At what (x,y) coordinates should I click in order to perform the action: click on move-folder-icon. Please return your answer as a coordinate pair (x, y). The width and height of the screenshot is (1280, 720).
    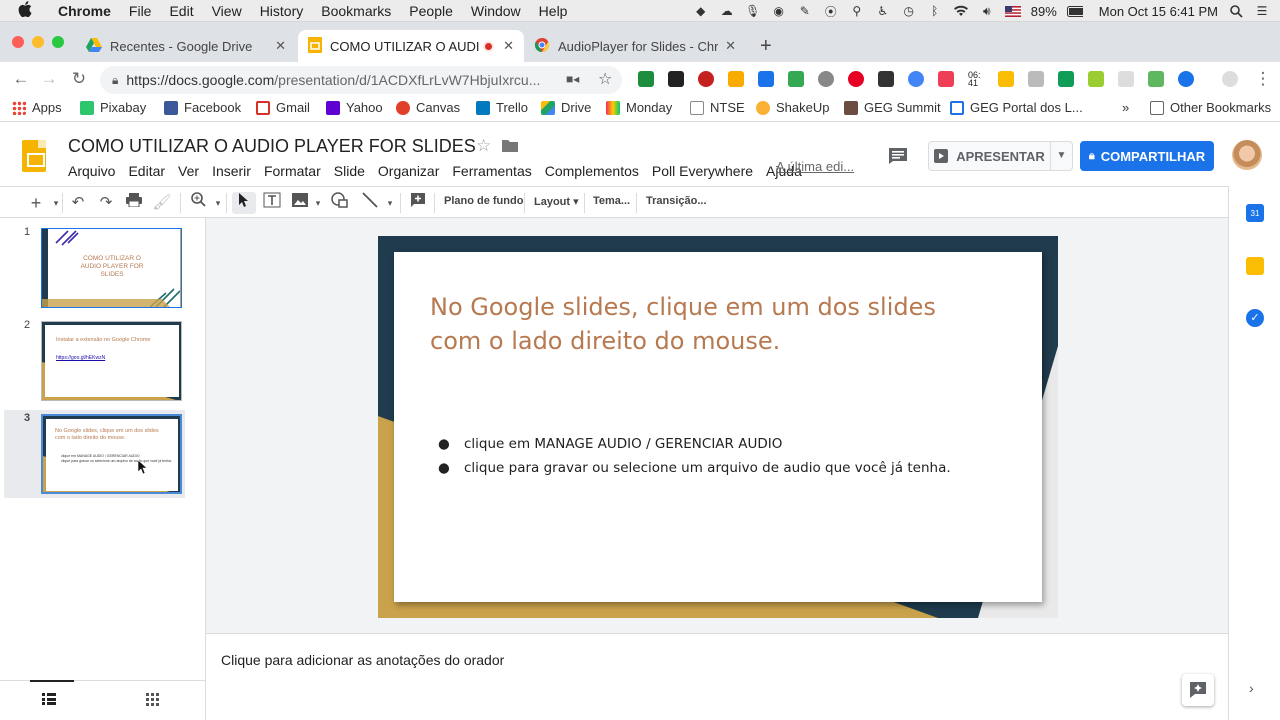
    Looking at the image, I should click on (510, 147).